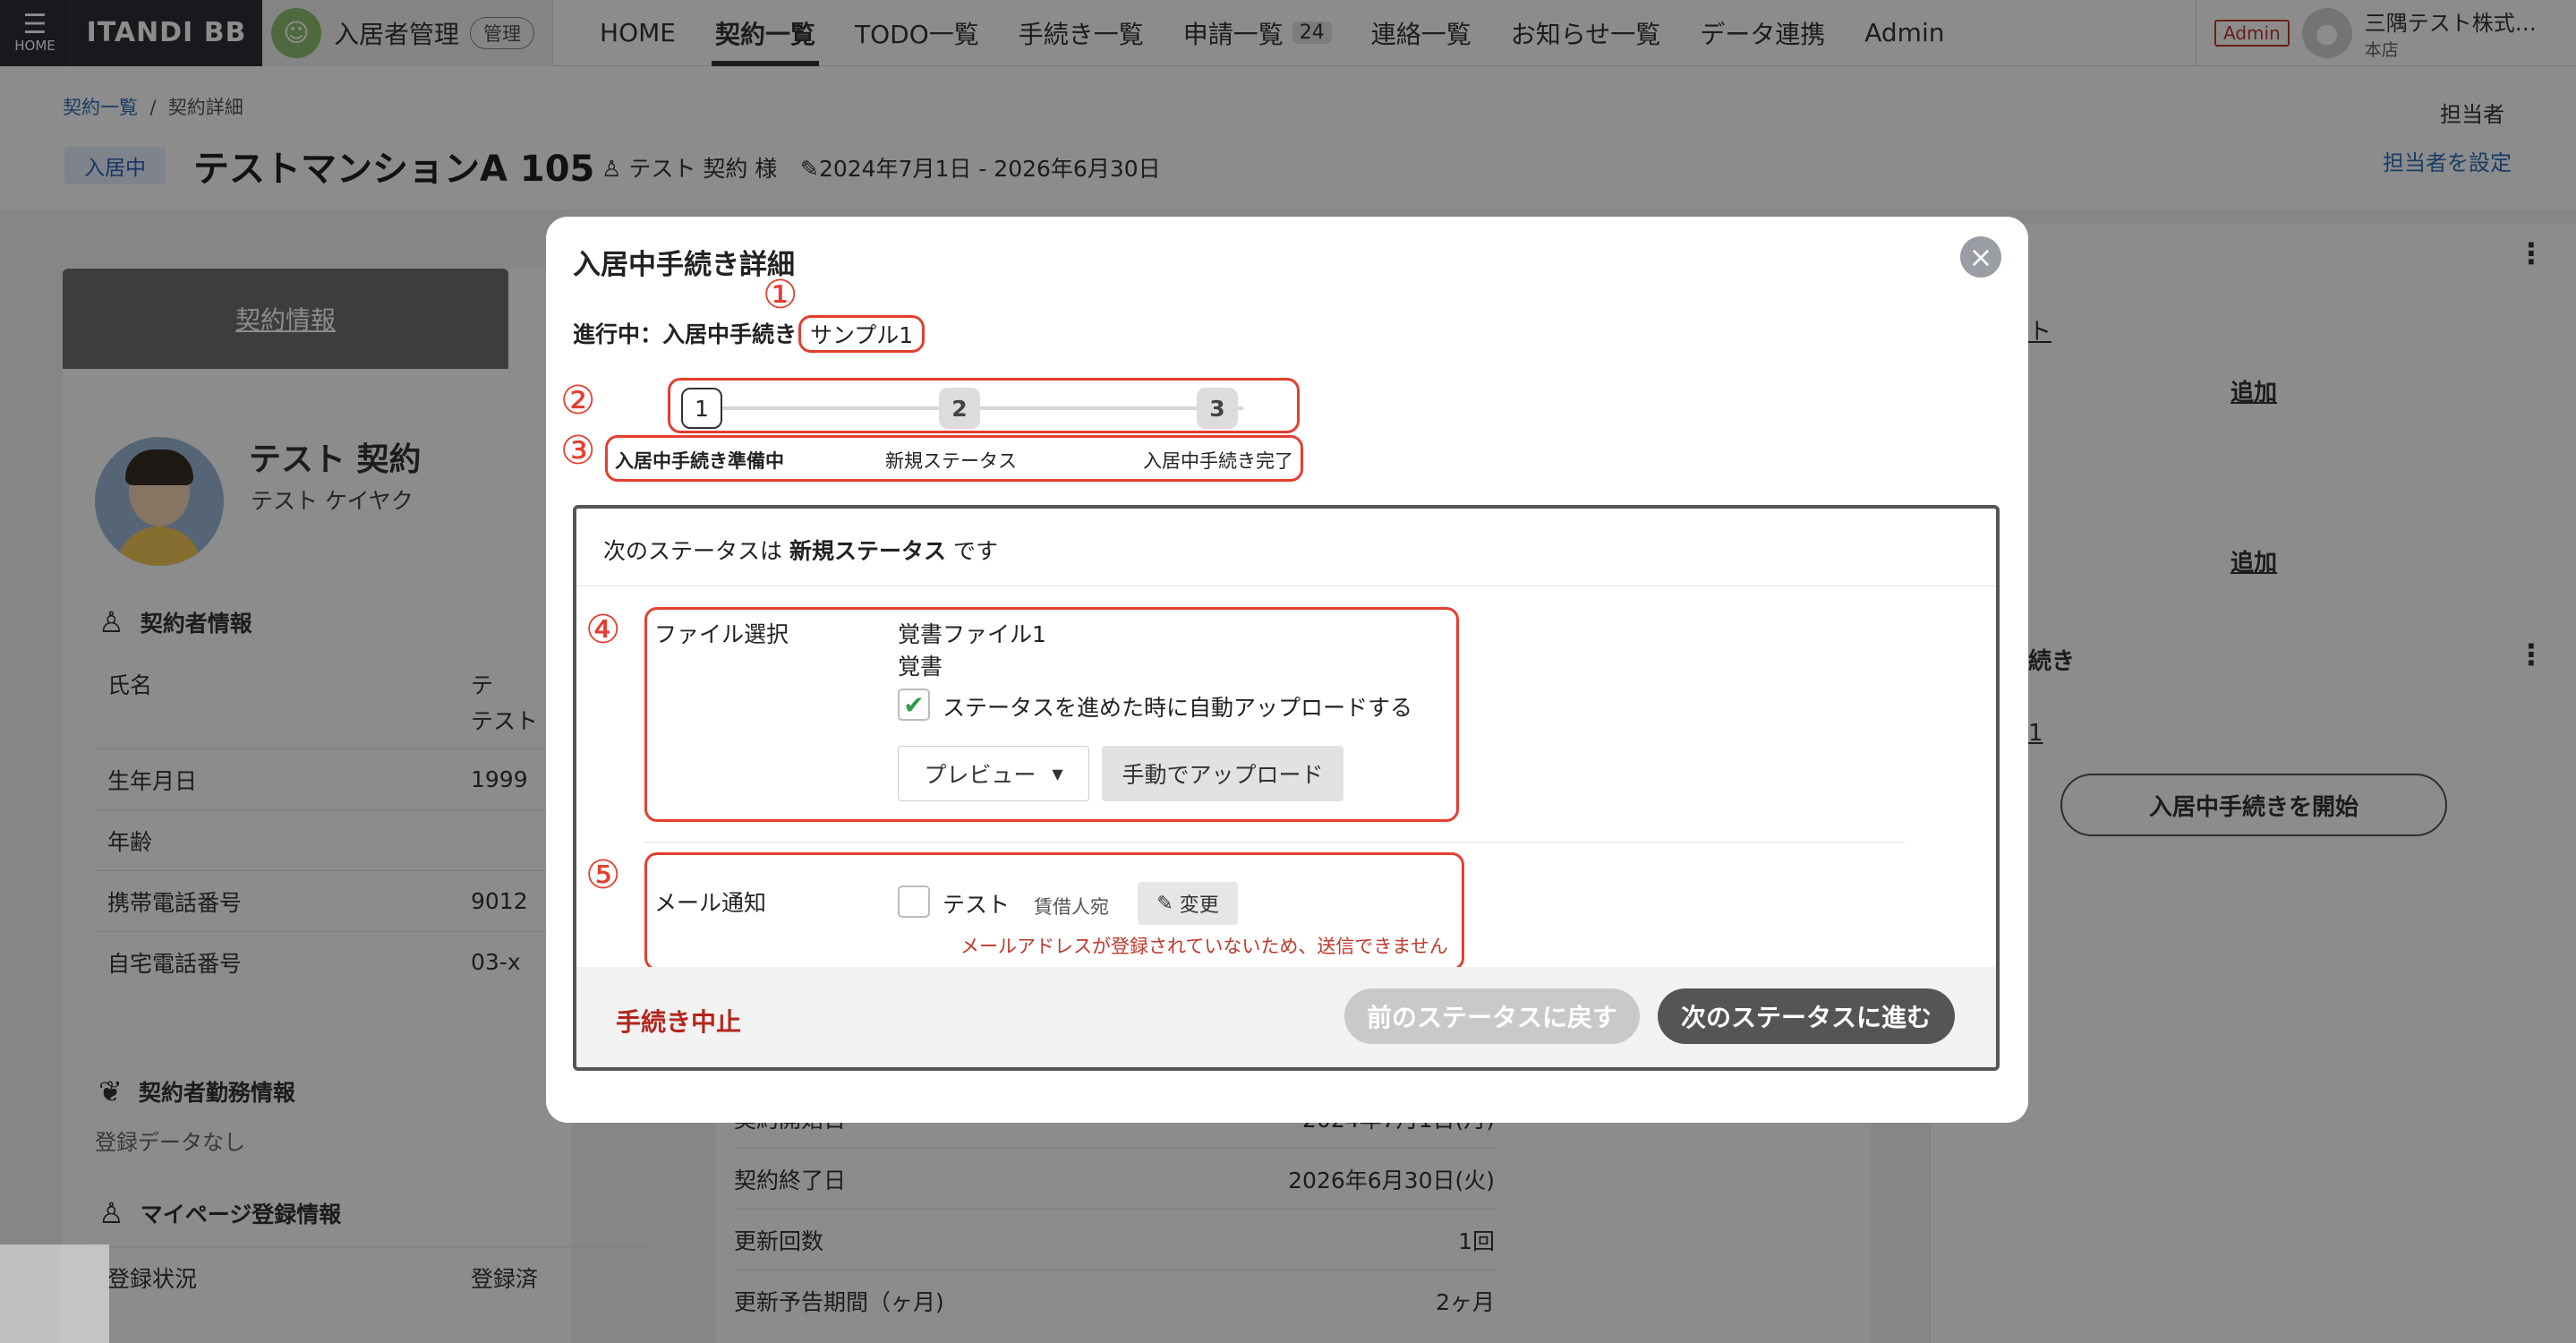  Describe the element at coordinates (578, 451) in the screenshot. I see `annotation-3: ③` at that location.